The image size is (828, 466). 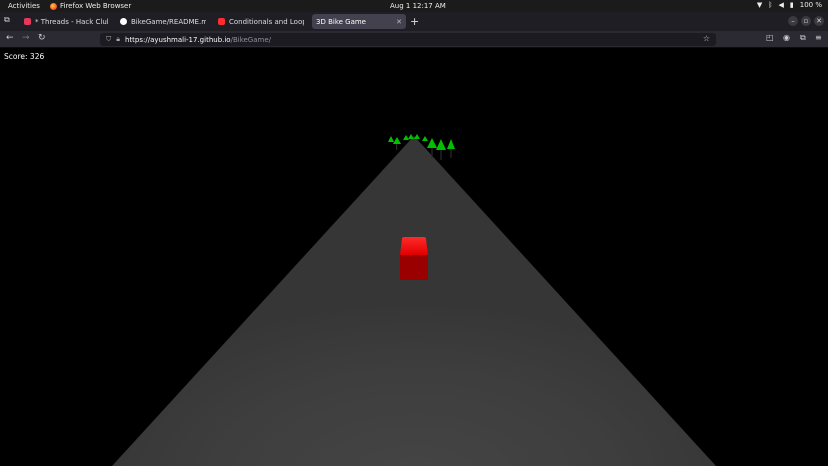 I want to click on tab-bikegame-readme: BikeGame/README.md a, so click(x=163, y=21).